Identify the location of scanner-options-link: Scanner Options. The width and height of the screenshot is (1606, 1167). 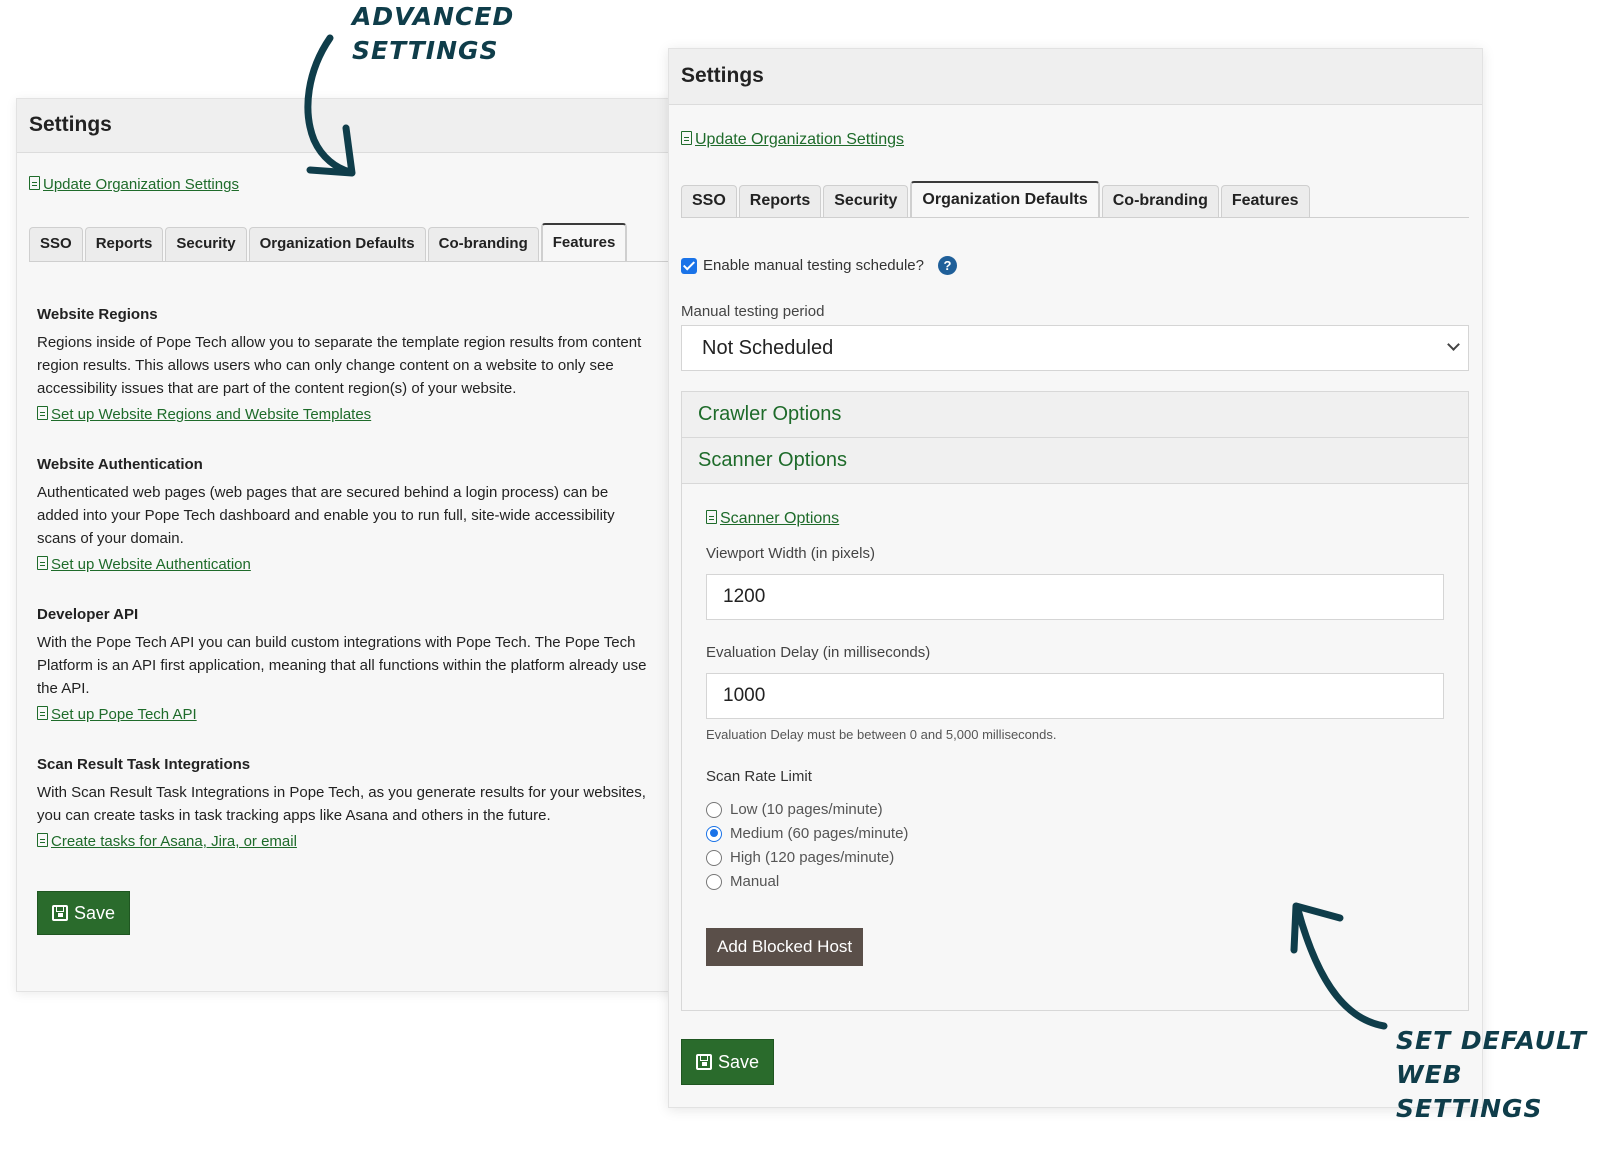
(772, 519).